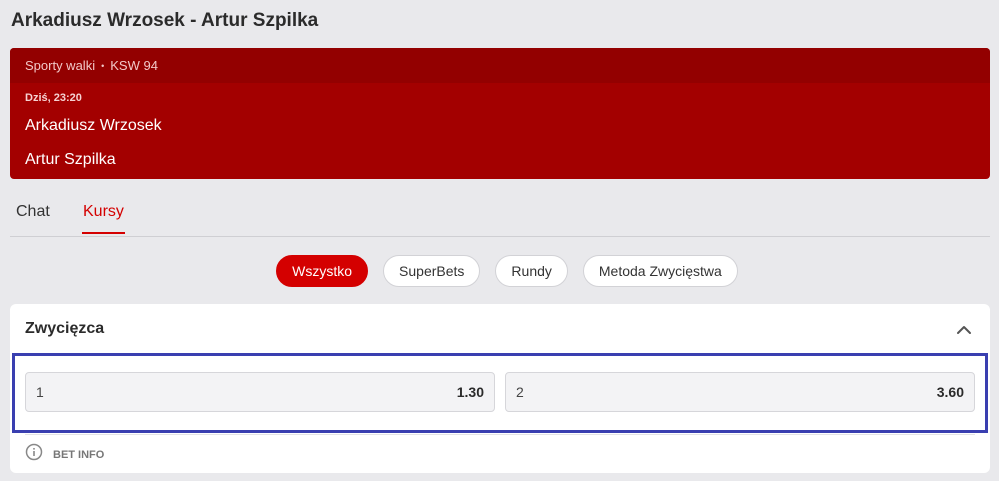 Image resolution: width=999 pixels, height=481 pixels. Describe the element at coordinates (531, 271) in the screenshot. I see `filter-rundy: Rundy` at that location.